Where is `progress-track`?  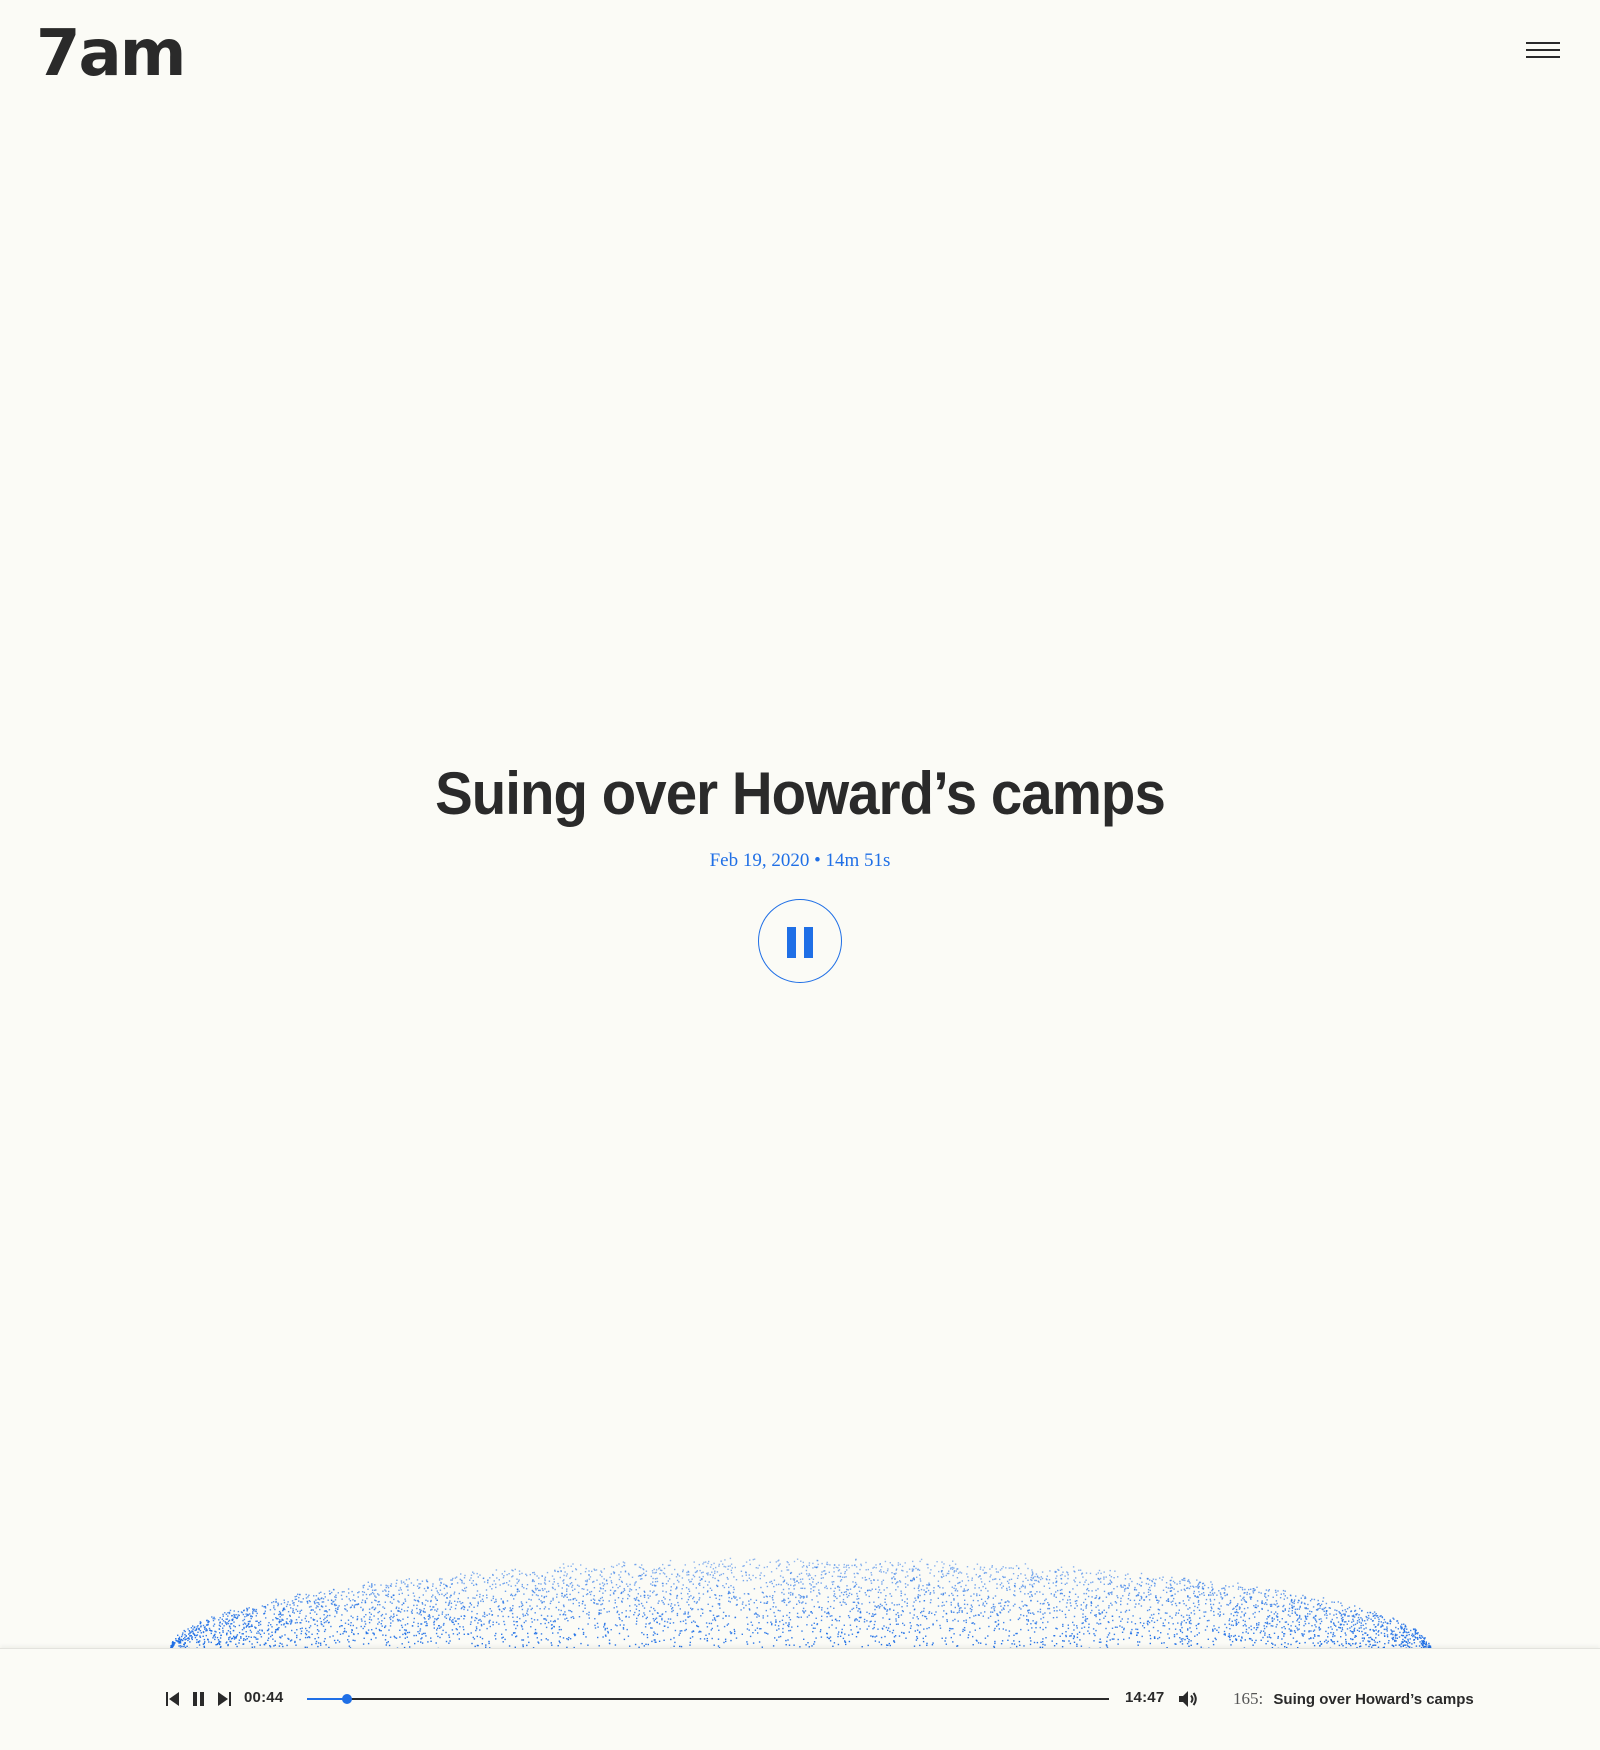
progress-track is located at coordinates (708, 1699).